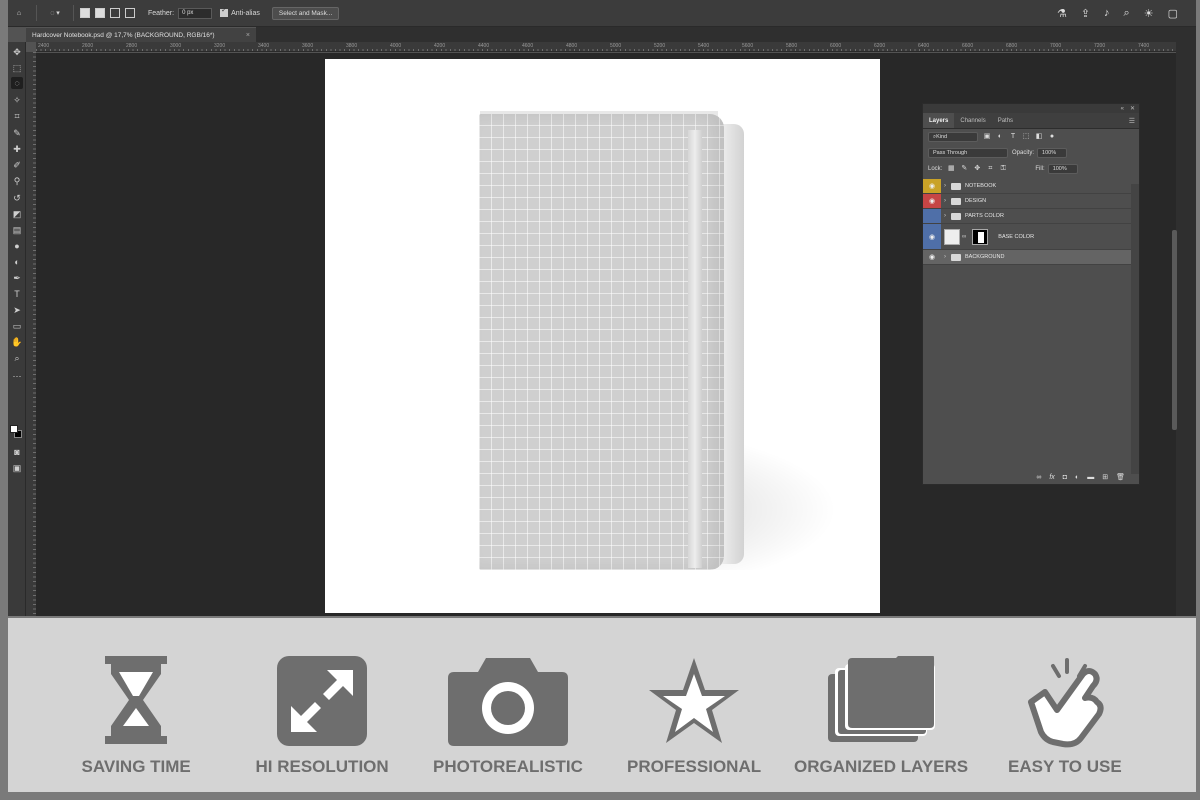 The image size is (1200, 800). Describe the element at coordinates (1051, 477) in the screenshot. I see `fx-icon: fx` at that location.